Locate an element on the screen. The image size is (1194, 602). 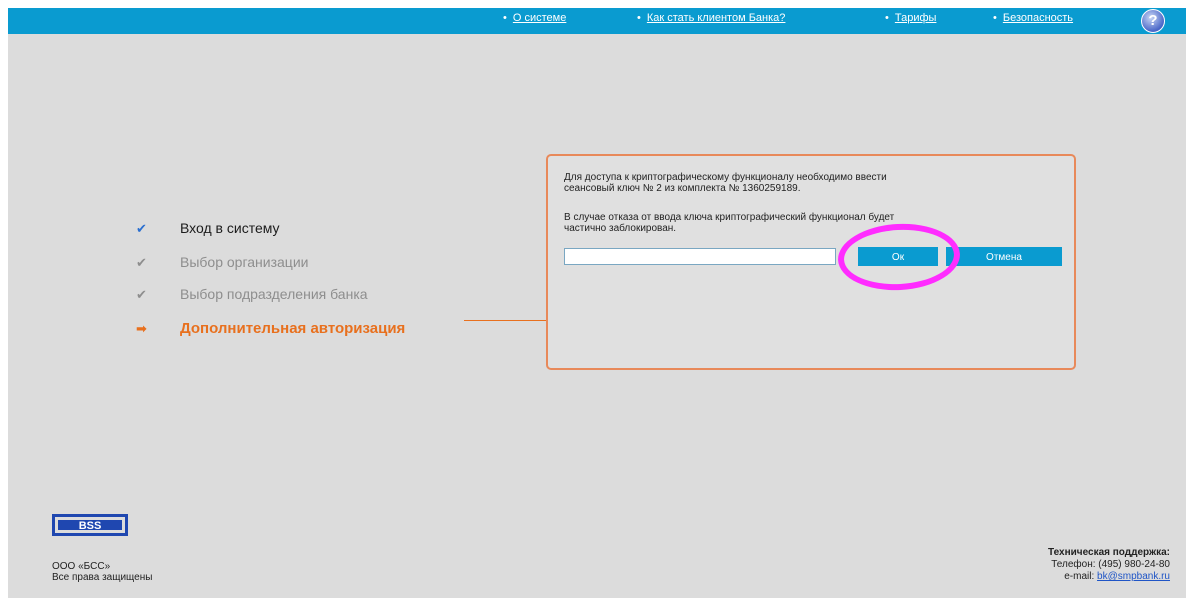
help-icon: ? is located at coordinates (1153, 21).